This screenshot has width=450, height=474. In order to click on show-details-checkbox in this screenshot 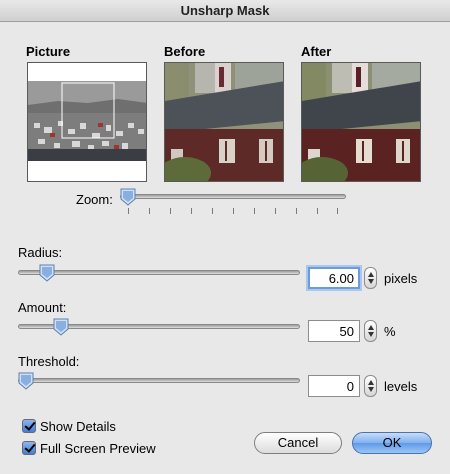, I will do `click(29, 426)`.